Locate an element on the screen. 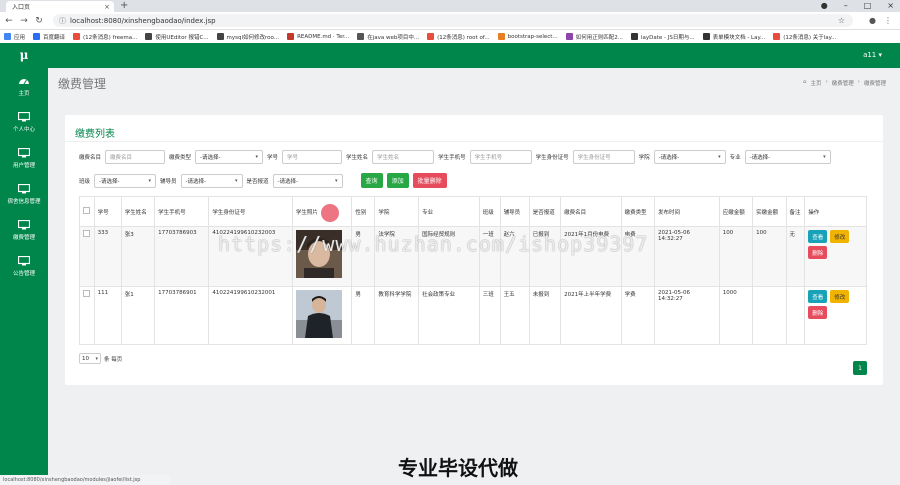 This screenshot has height=485, width=900. minimize-icon: – is located at coordinates (846, 6).